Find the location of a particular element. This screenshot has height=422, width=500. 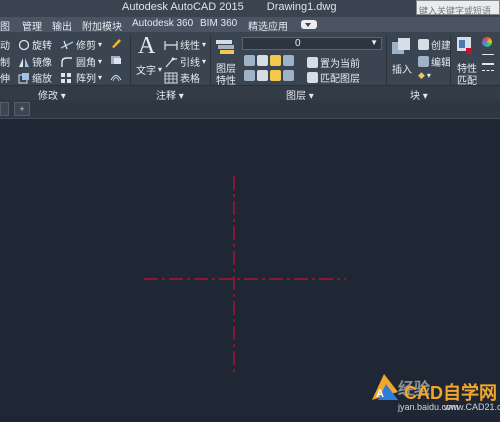

layer-on-icon is located at coordinates (249, 75).